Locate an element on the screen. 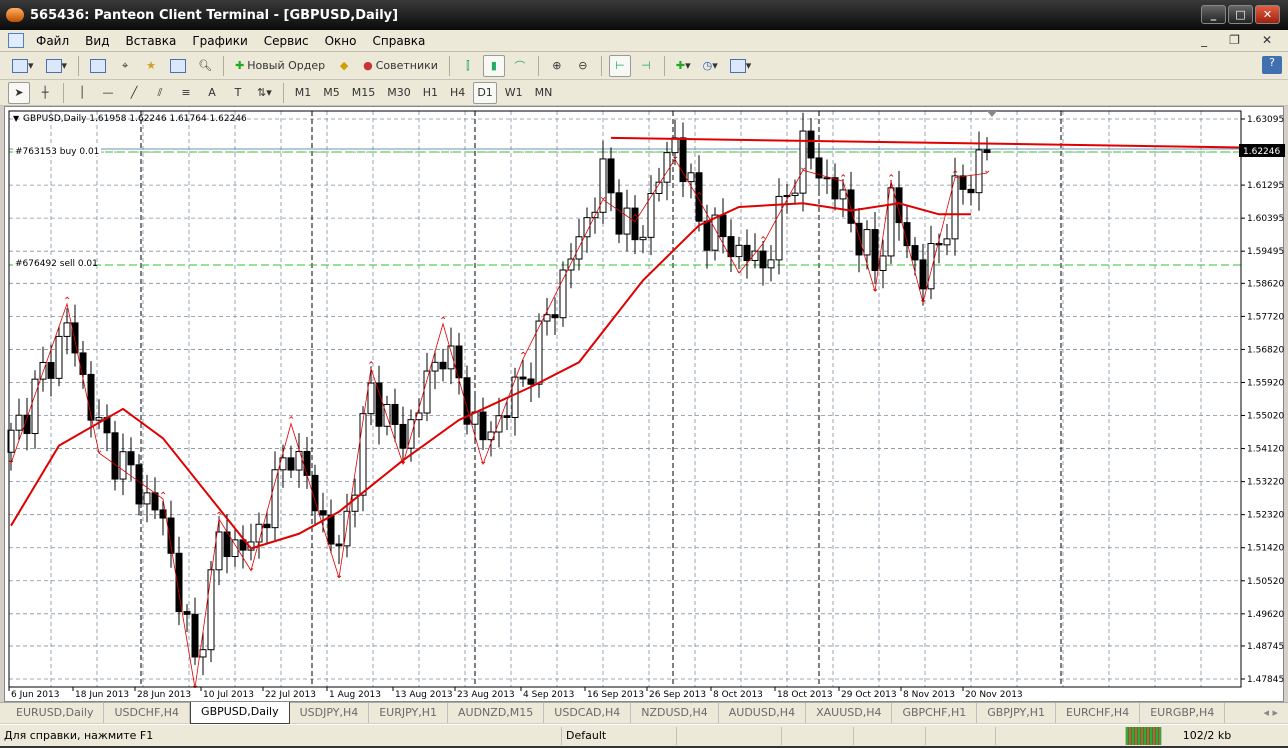 This screenshot has height=748, width=1288. crosshair-tool: ┼ is located at coordinates (45, 93).